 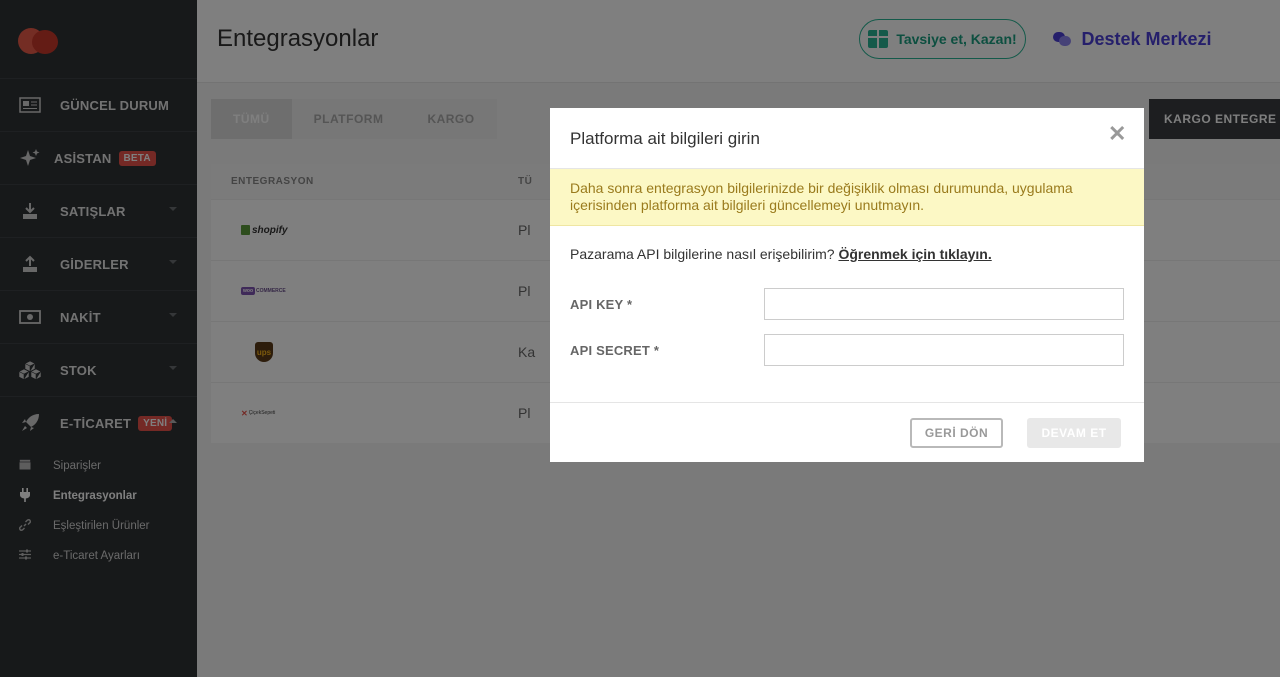 I want to click on api-key-input, so click(x=943, y=304).